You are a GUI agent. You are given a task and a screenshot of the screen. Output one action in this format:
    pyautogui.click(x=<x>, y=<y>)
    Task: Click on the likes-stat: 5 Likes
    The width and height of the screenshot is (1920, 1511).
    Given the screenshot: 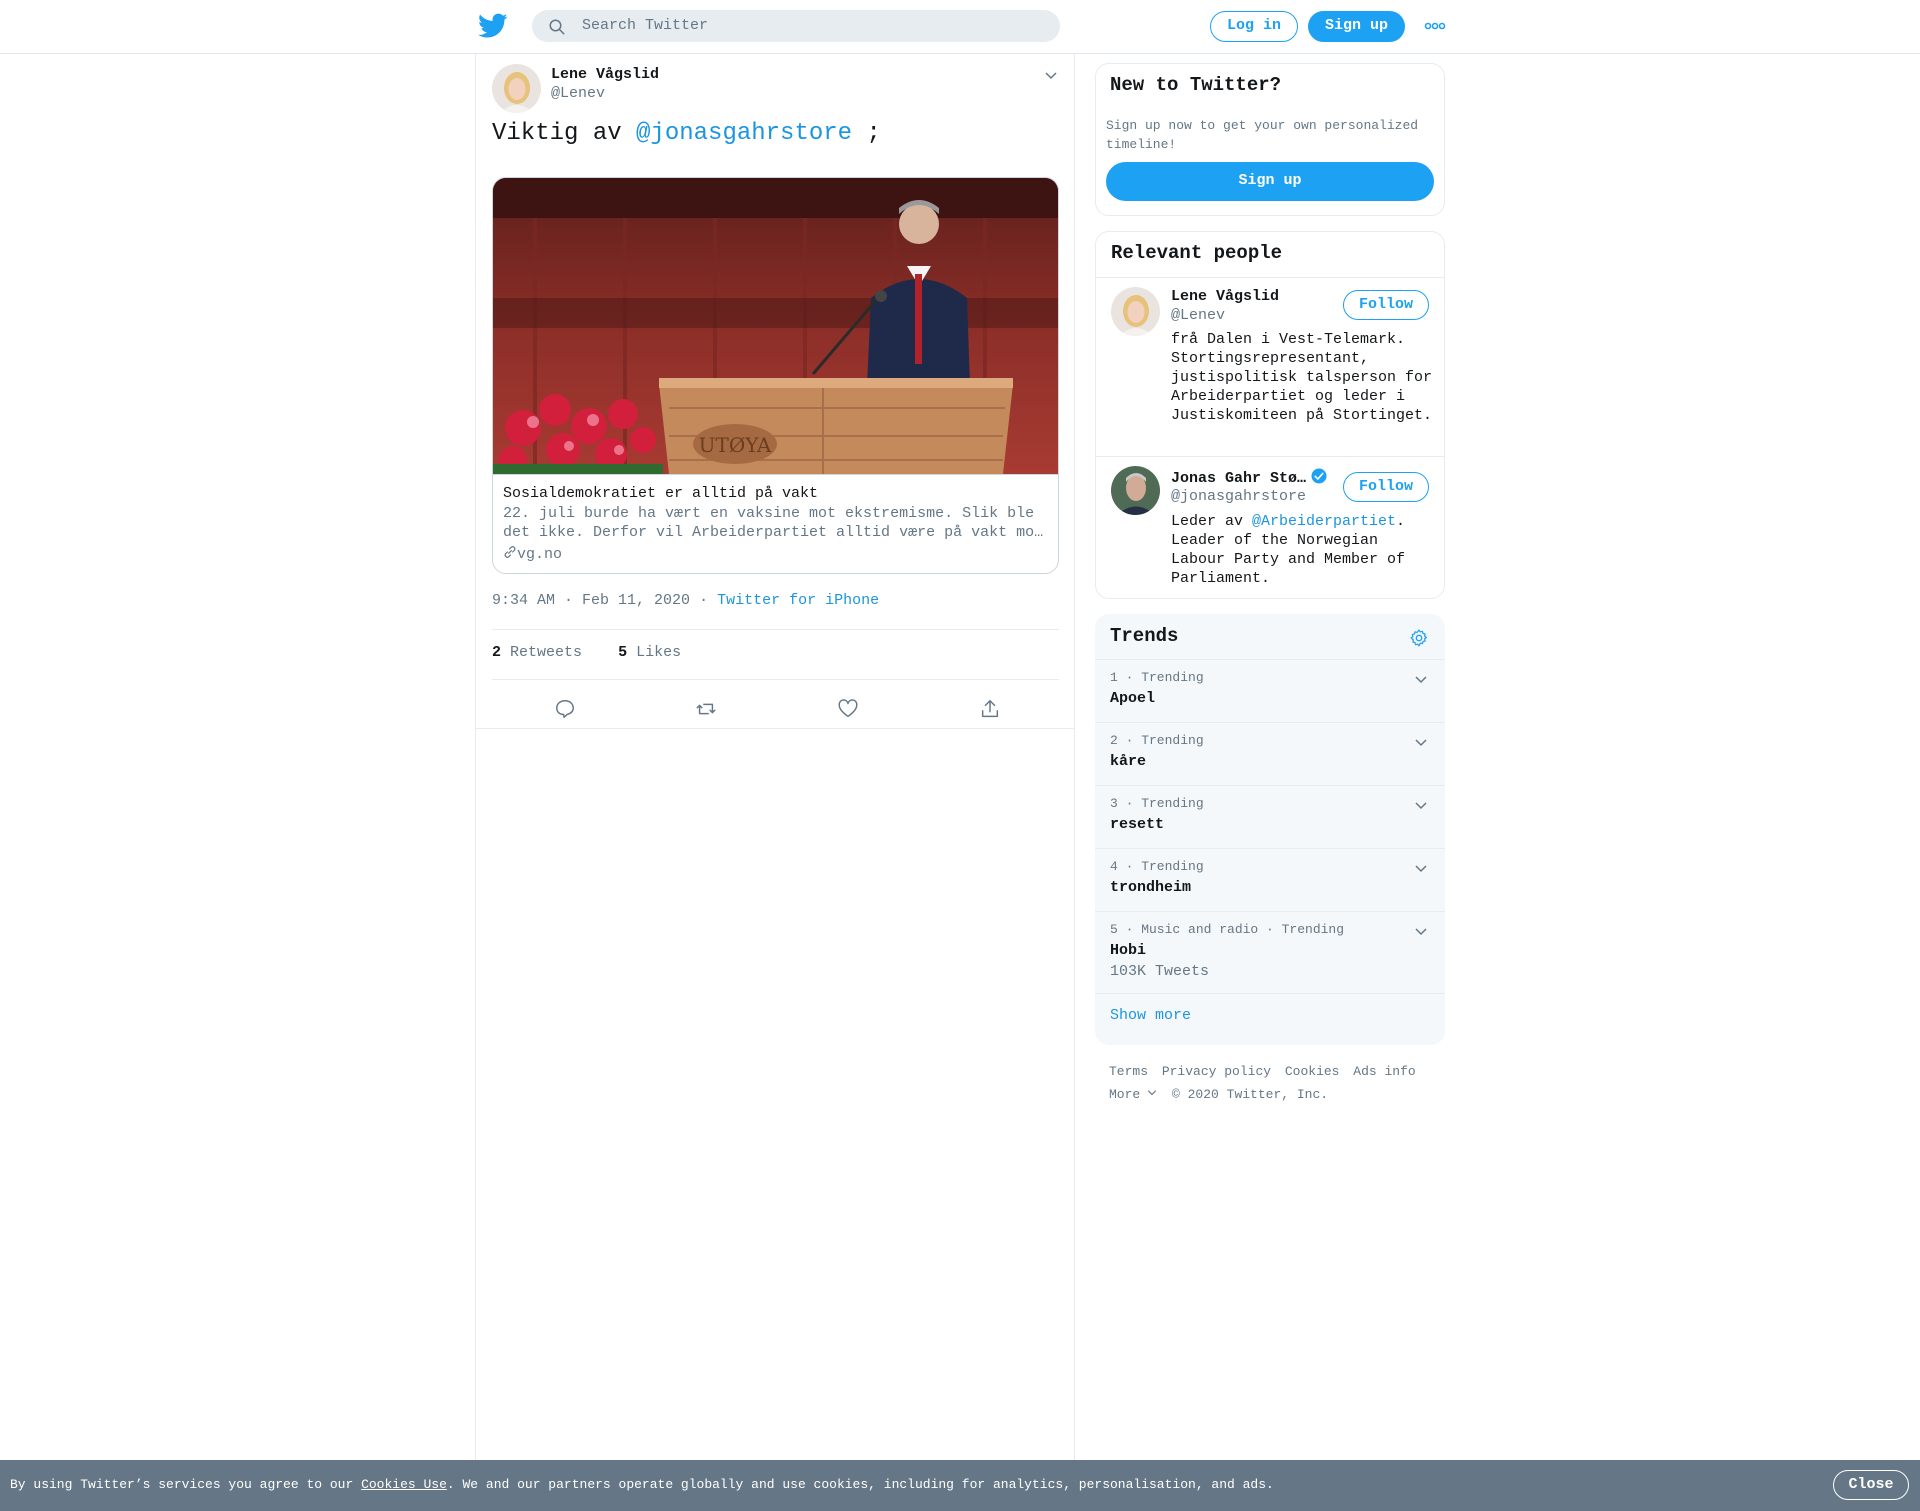 What is the action you would take?
    pyautogui.click(x=649, y=652)
    